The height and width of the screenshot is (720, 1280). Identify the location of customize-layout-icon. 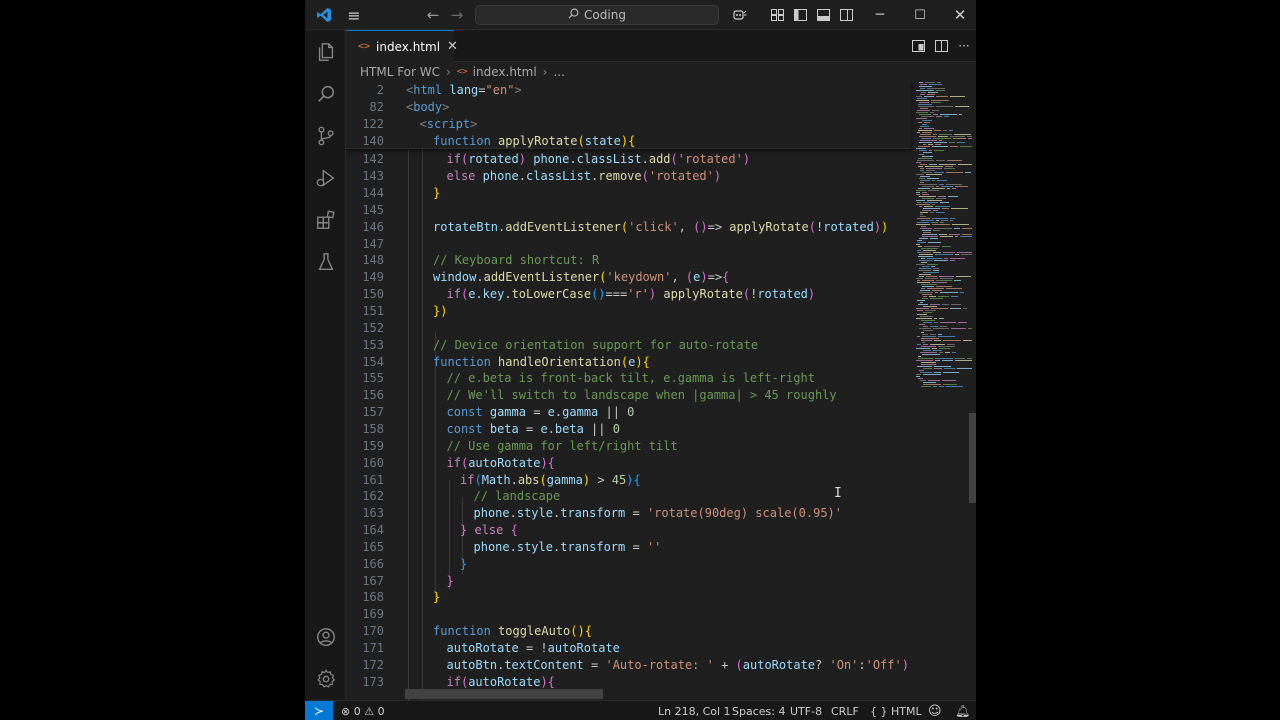
(777, 15).